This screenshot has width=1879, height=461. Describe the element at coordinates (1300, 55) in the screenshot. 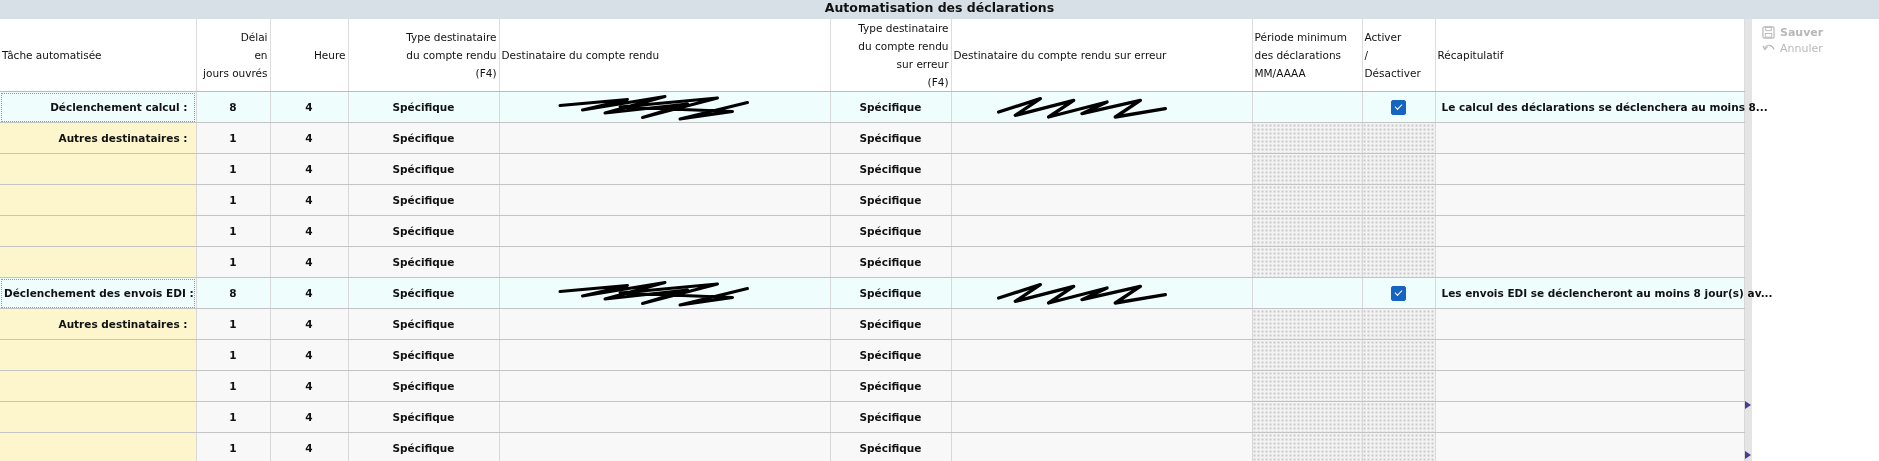

I see `column-header: Période minimum des déclarations MM/AAAA` at that location.